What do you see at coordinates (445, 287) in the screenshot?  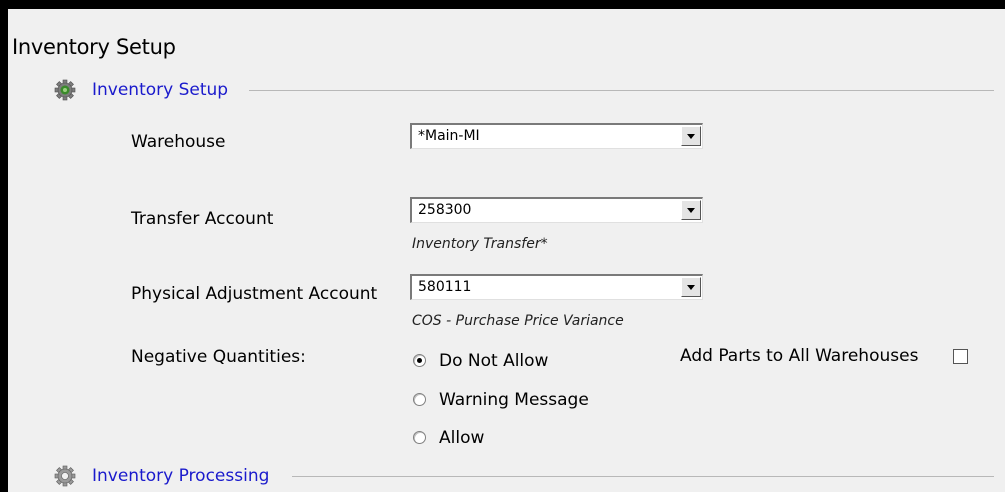 I see `physical-adjustment-account-value: 580111` at bounding box center [445, 287].